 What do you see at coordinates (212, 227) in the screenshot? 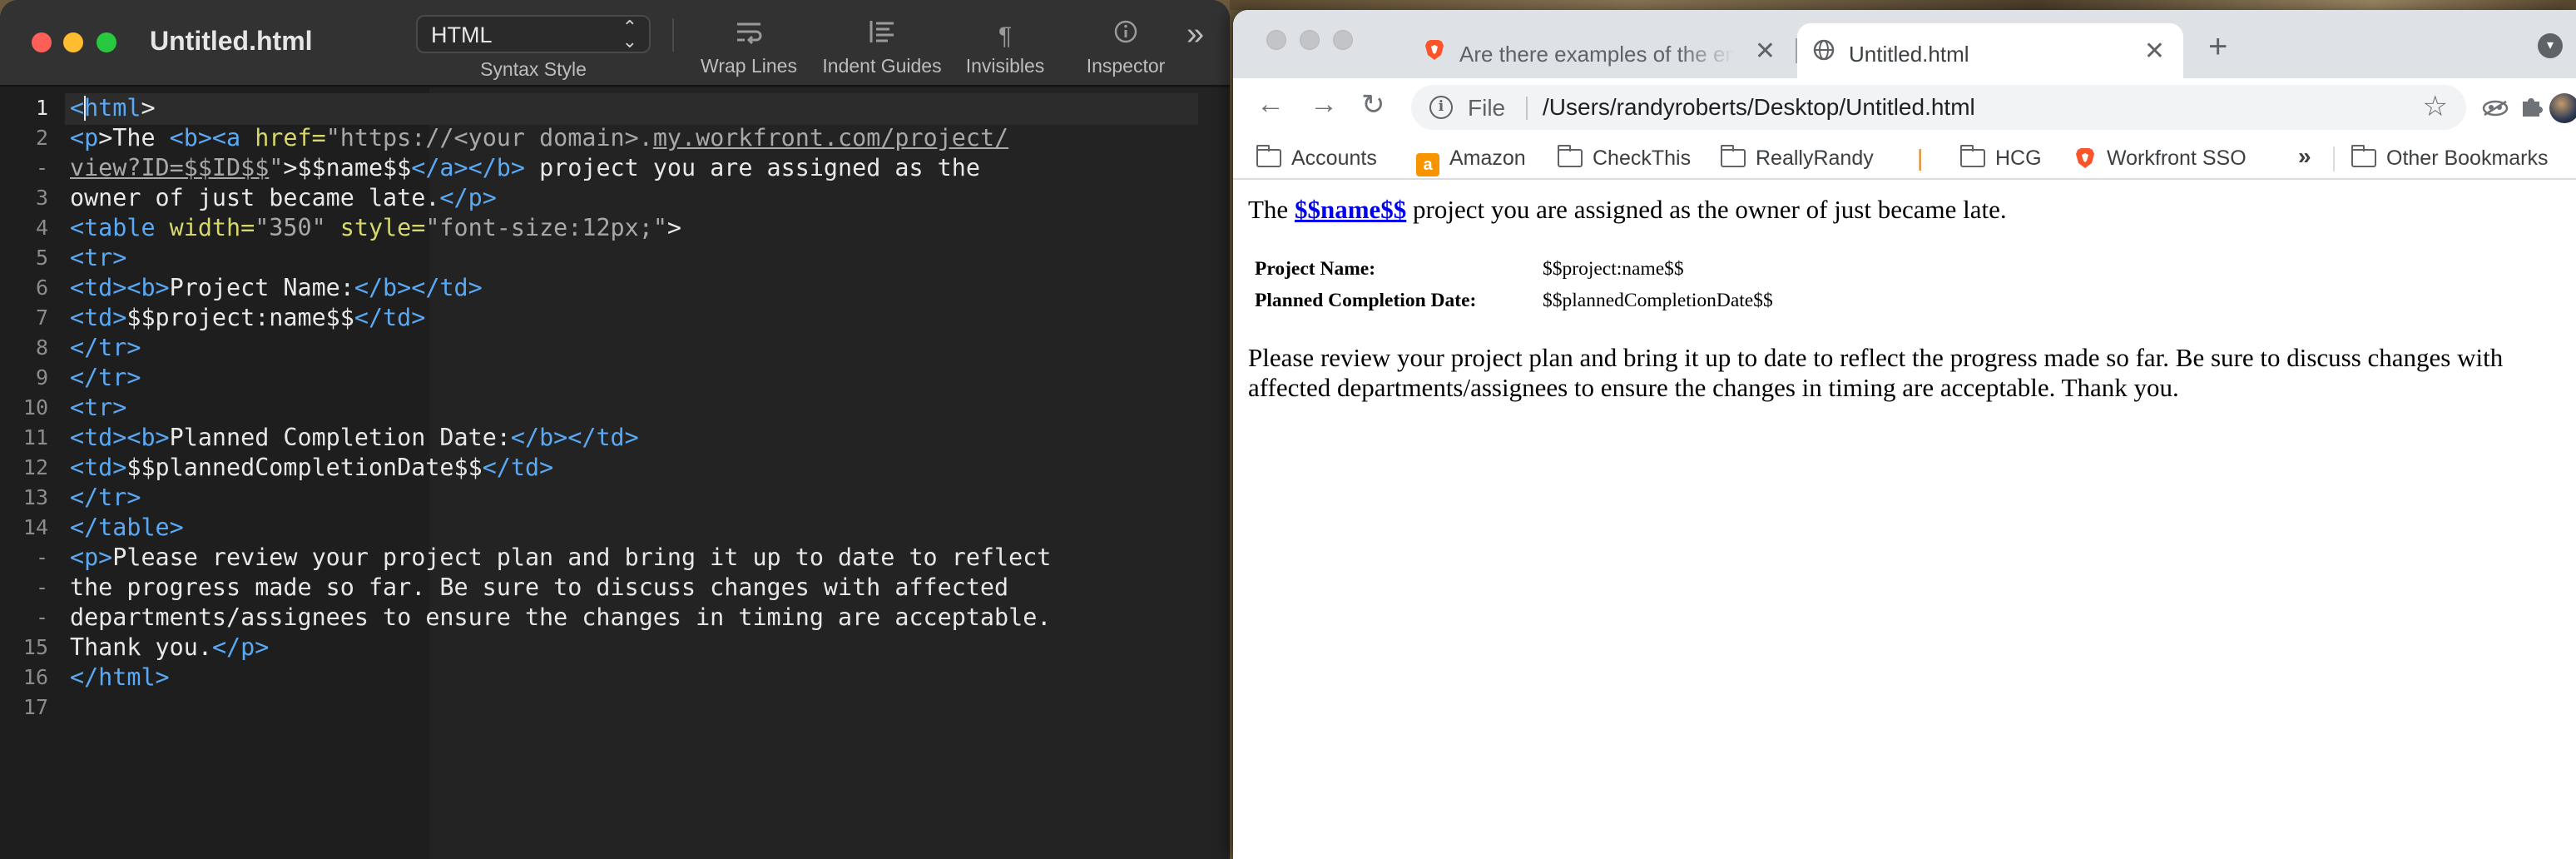
I see `code-token: width=` at bounding box center [212, 227].